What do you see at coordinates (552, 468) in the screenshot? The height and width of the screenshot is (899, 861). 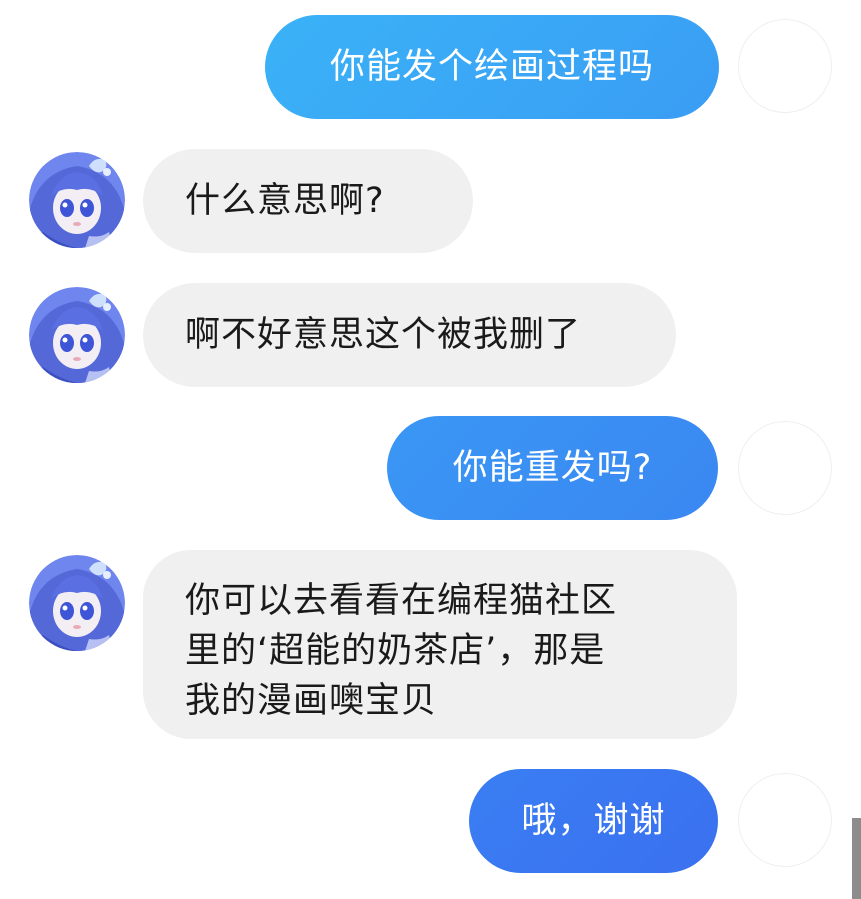 I see `outgoing-message-bubble: 你能重发吗?` at bounding box center [552, 468].